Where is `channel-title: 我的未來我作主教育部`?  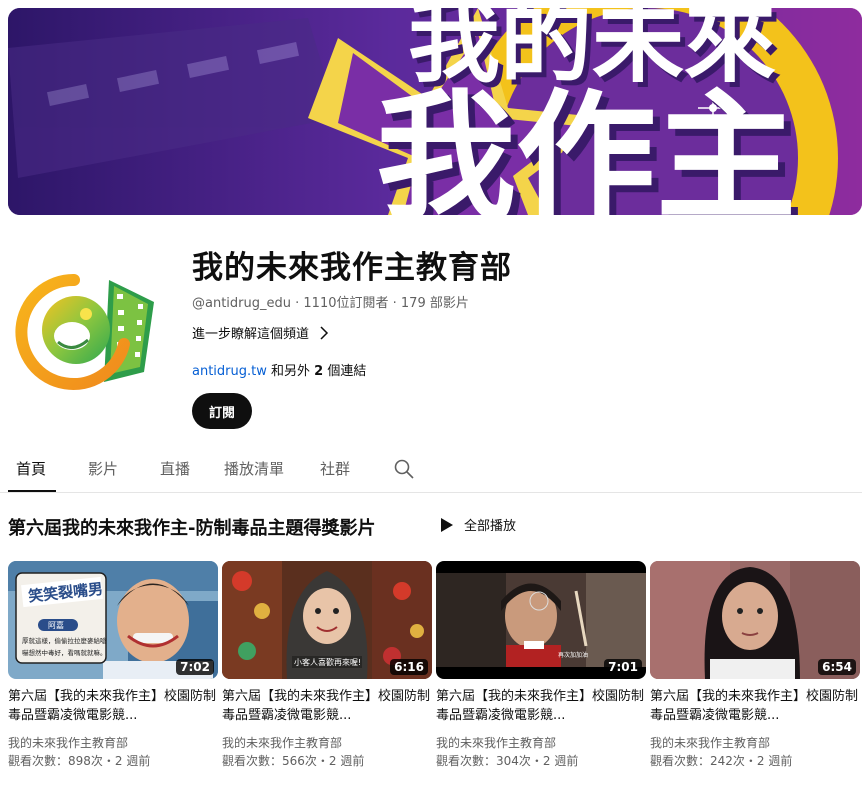 channel-title: 我的未來我作主教育部 is located at coordinates (352, 268).